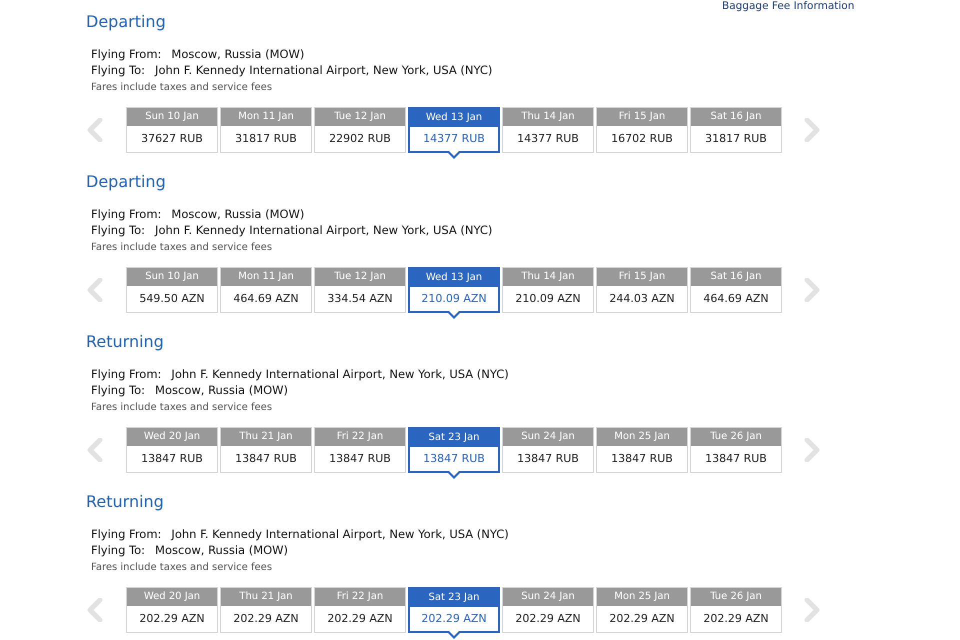 This screenshot has width=960, height=640. What do you see at coordinates (736, 290) in the screenshot?
I see `date-fare-tab: Sat 16 Jan 464.69 AZN` at bounding box center [736, 290].